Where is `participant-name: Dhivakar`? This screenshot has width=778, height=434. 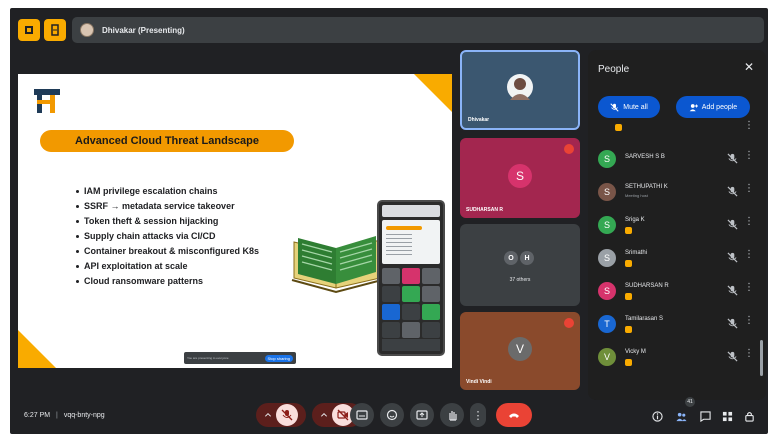
participant-name: Dhivakar is located at coordinates (479, 120).